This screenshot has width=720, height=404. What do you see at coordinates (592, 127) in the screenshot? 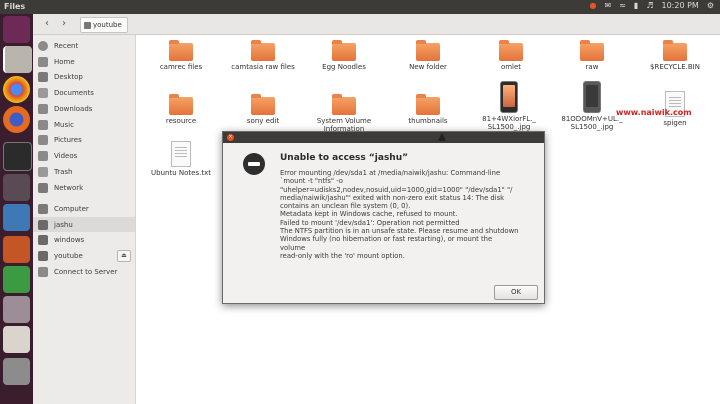
I see `file-label-line2: SL1500_.jpg` at bounding box center [592, 127].